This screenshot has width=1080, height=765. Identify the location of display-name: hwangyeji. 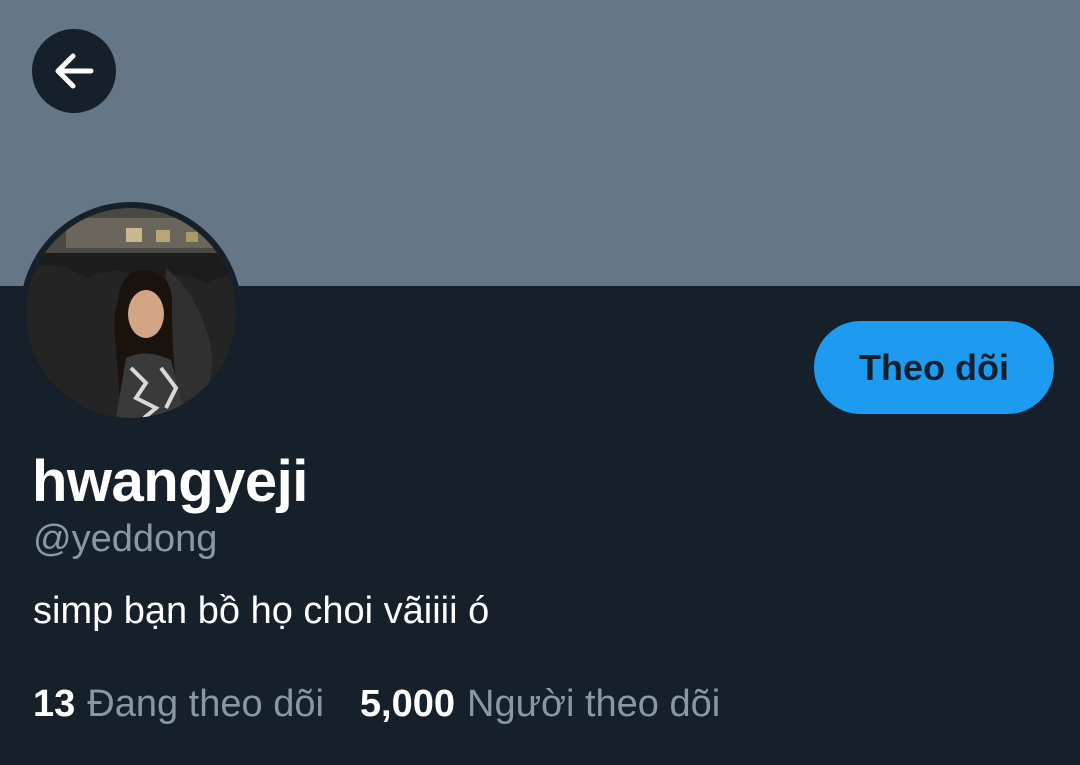
(170, 481).